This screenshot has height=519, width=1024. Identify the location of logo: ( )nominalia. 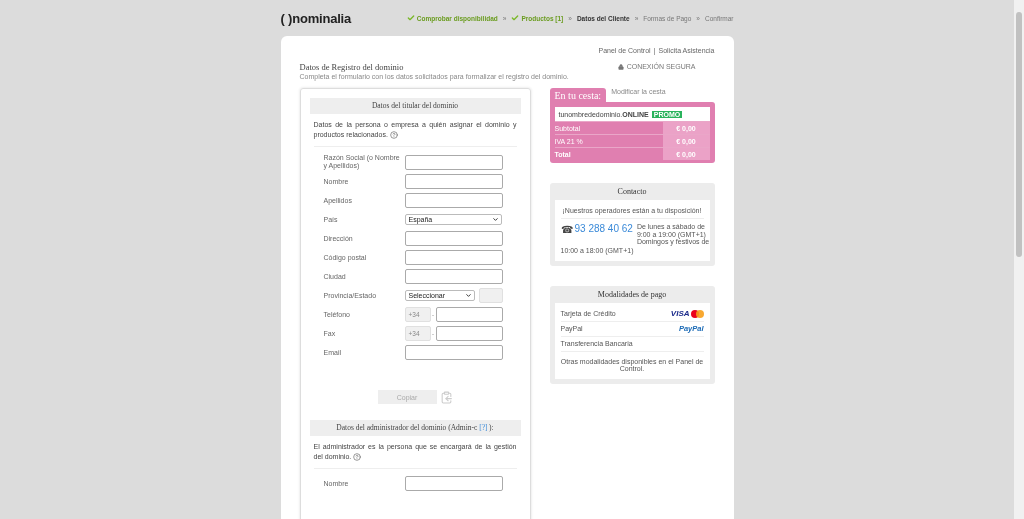
(316, 18).